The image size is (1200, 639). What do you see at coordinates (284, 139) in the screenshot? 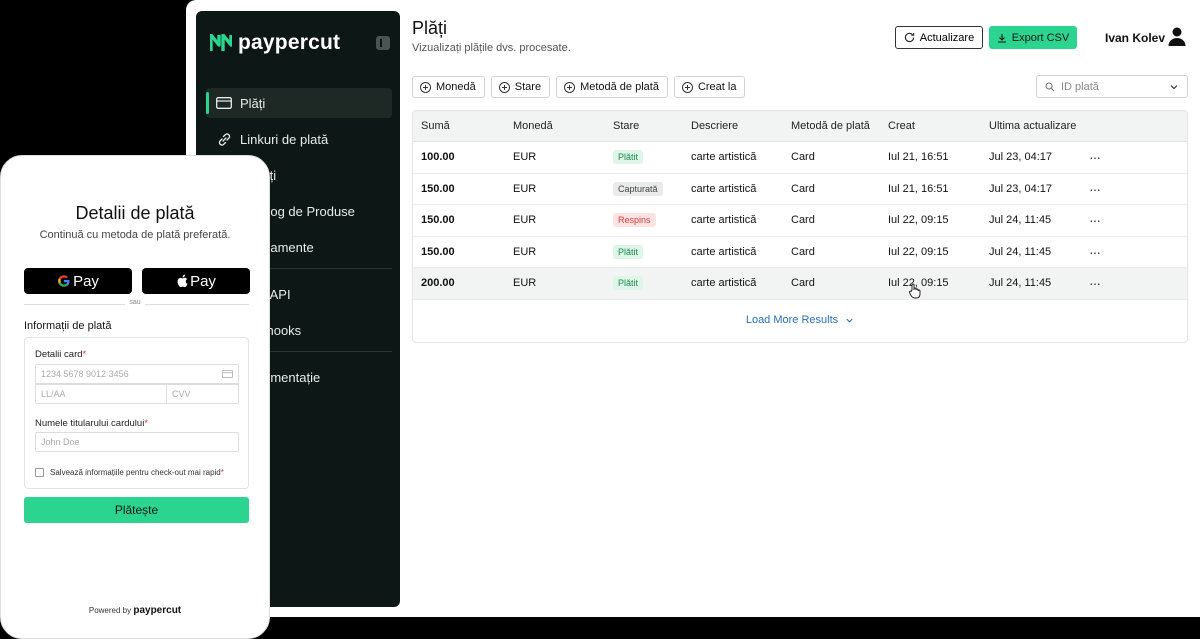
I see `sidebar-item-label: Linkuri de plată` at bounding box center [284, 139].